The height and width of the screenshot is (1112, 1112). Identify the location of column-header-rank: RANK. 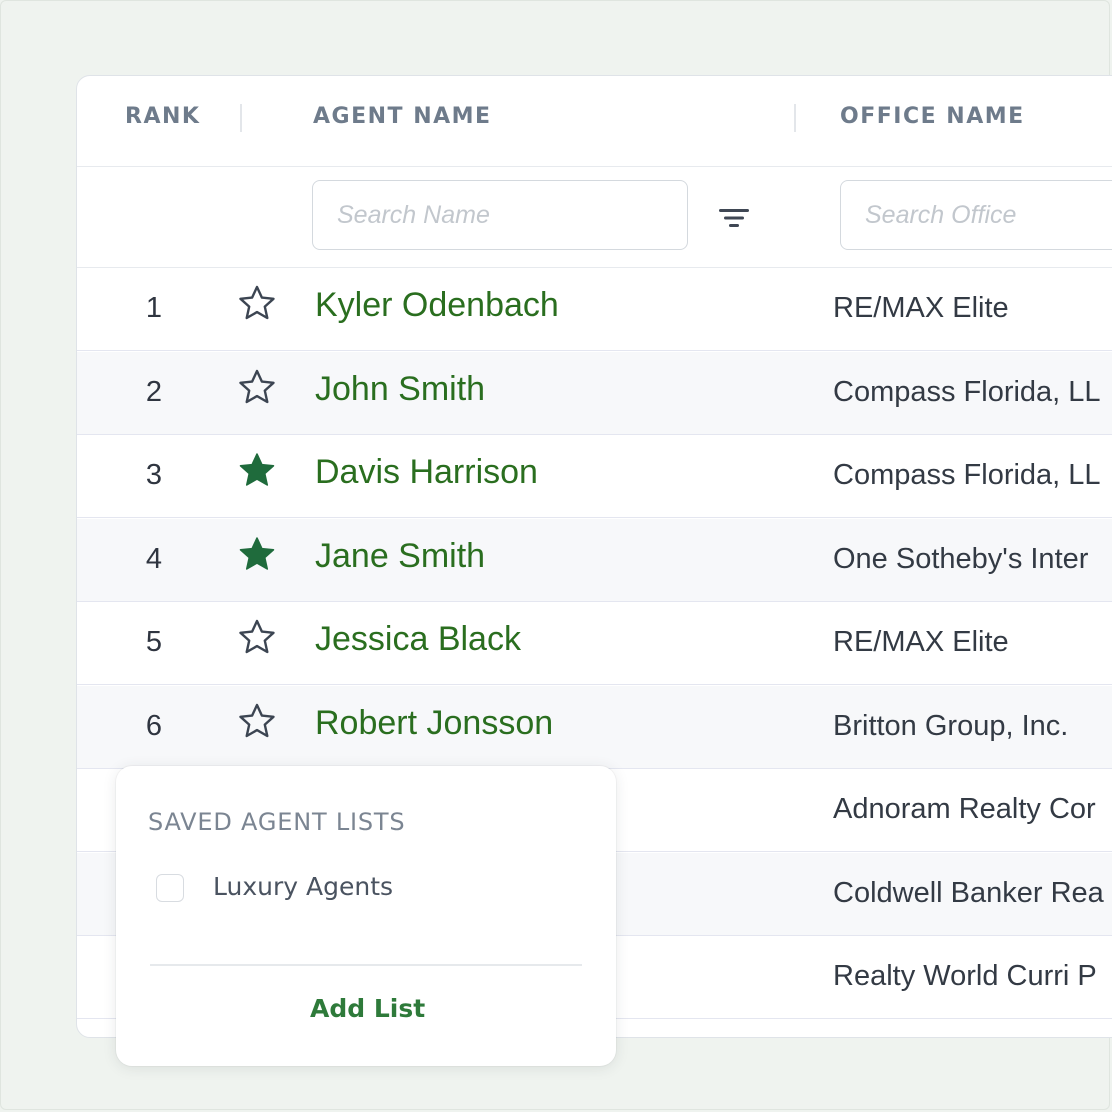
(162, 116).